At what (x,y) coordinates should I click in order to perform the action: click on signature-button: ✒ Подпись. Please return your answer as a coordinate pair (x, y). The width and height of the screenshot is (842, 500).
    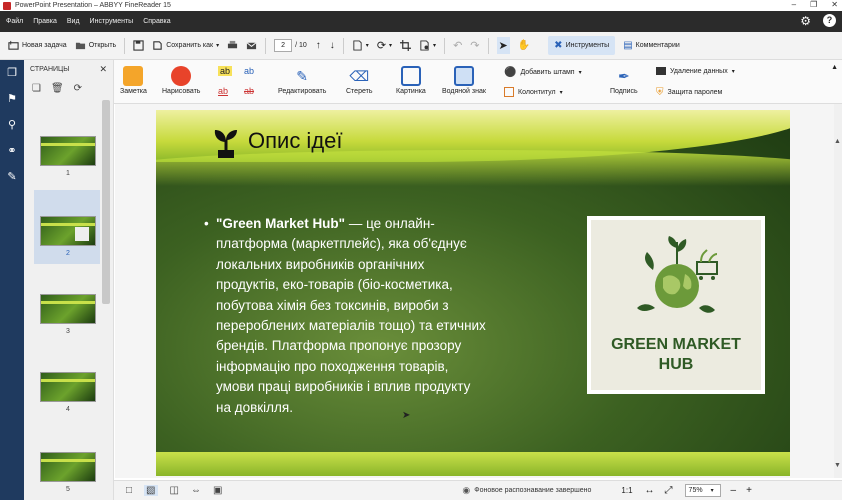
    Looking at the image, I should click on (624, 81).